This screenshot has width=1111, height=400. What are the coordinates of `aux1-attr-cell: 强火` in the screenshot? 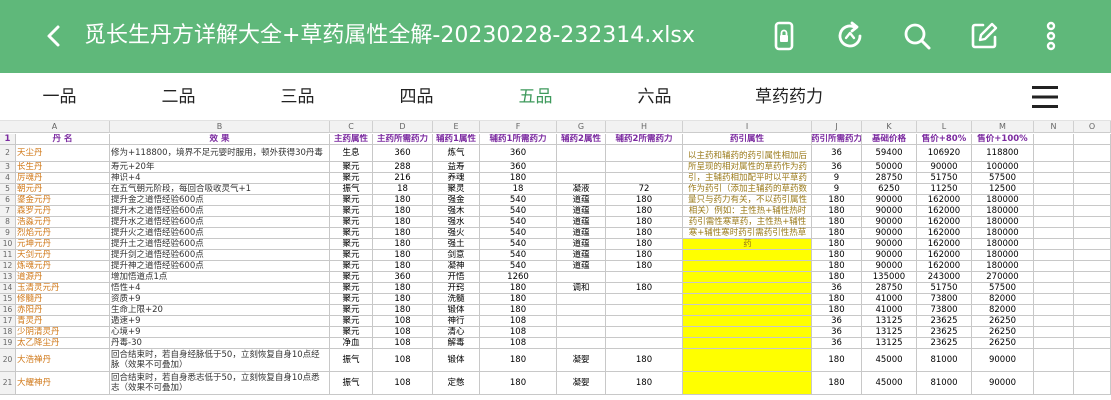 It's located at (456, 233).